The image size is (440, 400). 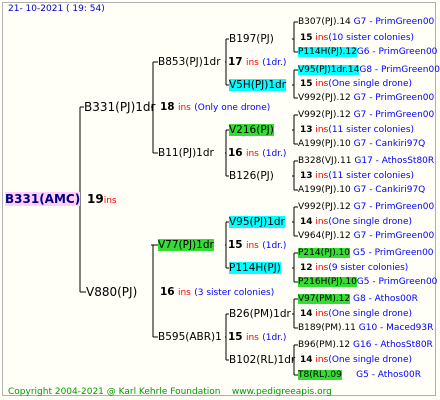 What do you see at coordinates (257, 153) in the screenshot?
I see `gen2-queen-2-year: 16 ins (1dr.)` at bounding box center [257, 153].